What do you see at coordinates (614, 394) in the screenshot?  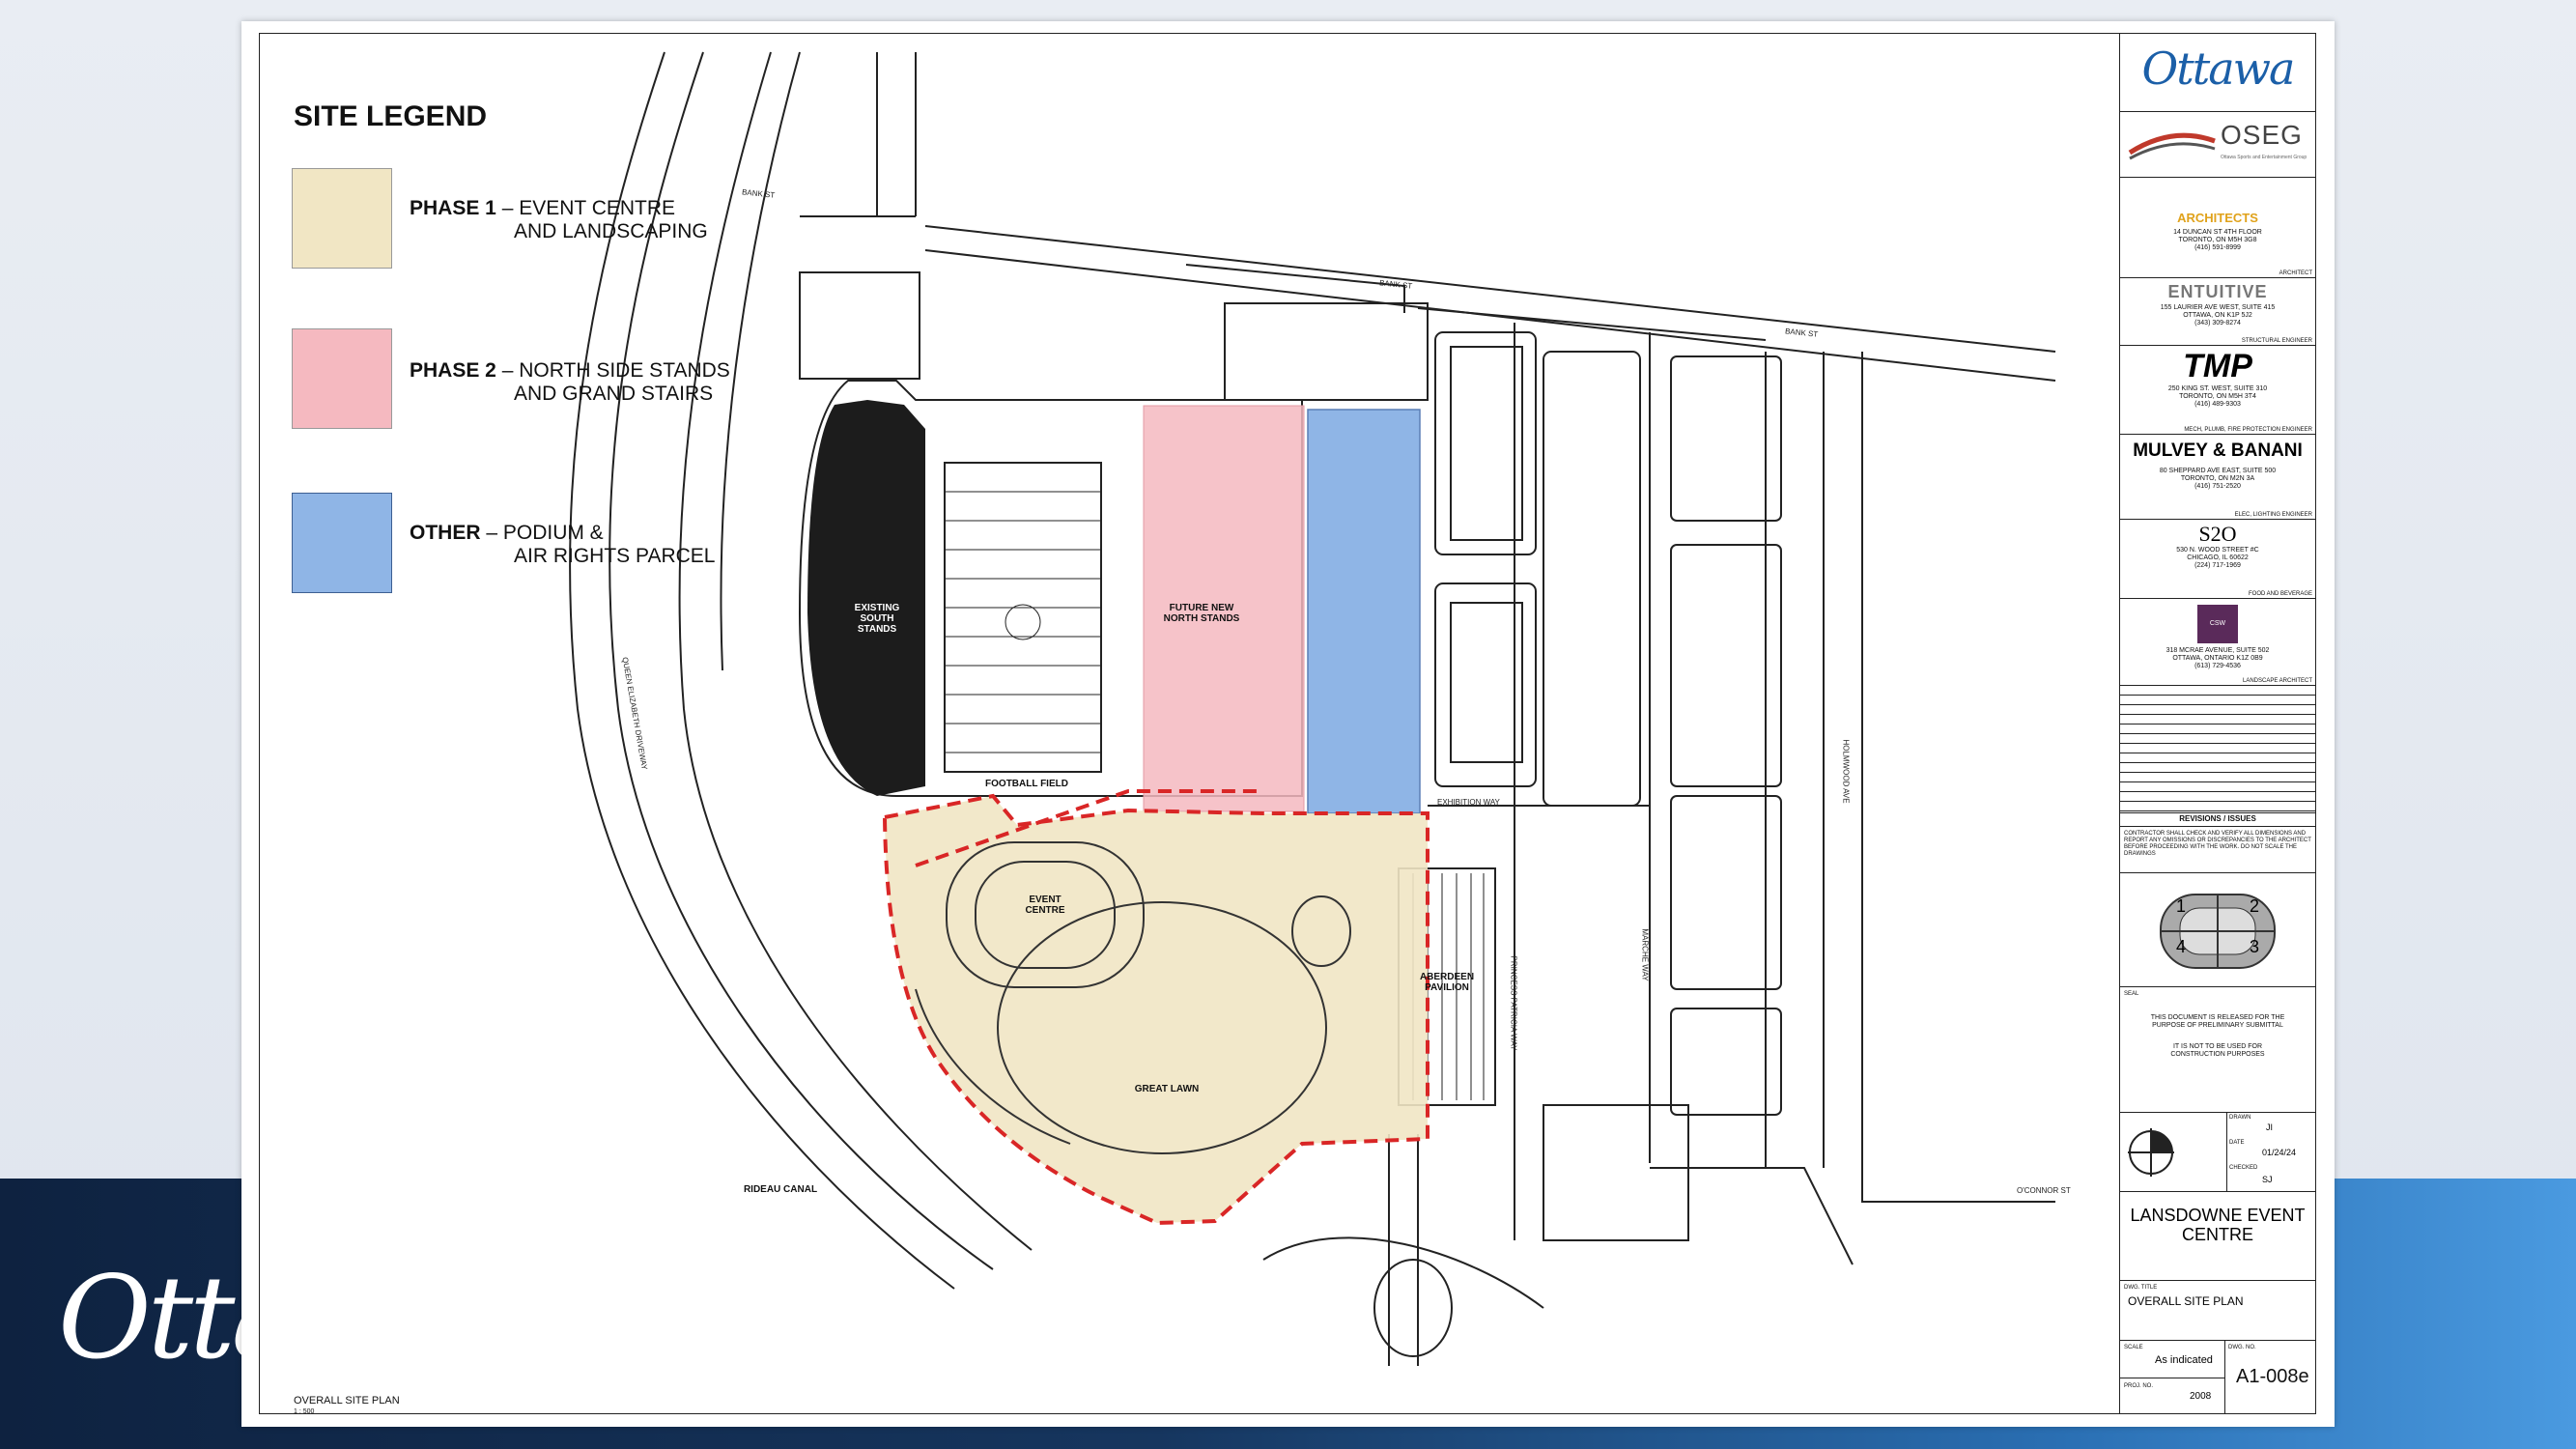 I see `legend-line2-phase-2: AND GRAND STAIRS` at bounding box center [614, 394].